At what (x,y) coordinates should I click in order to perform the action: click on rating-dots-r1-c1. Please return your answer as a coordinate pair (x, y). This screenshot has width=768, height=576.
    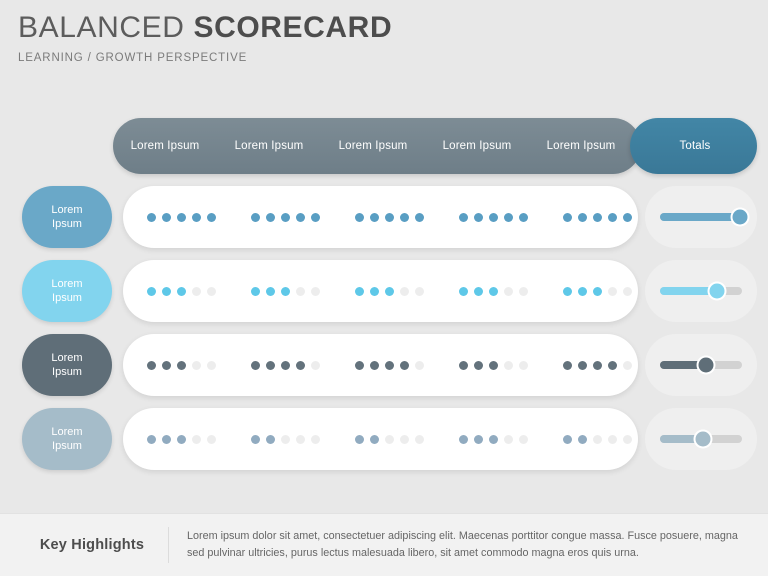
    Looking at the image, I should click on (181, 217).